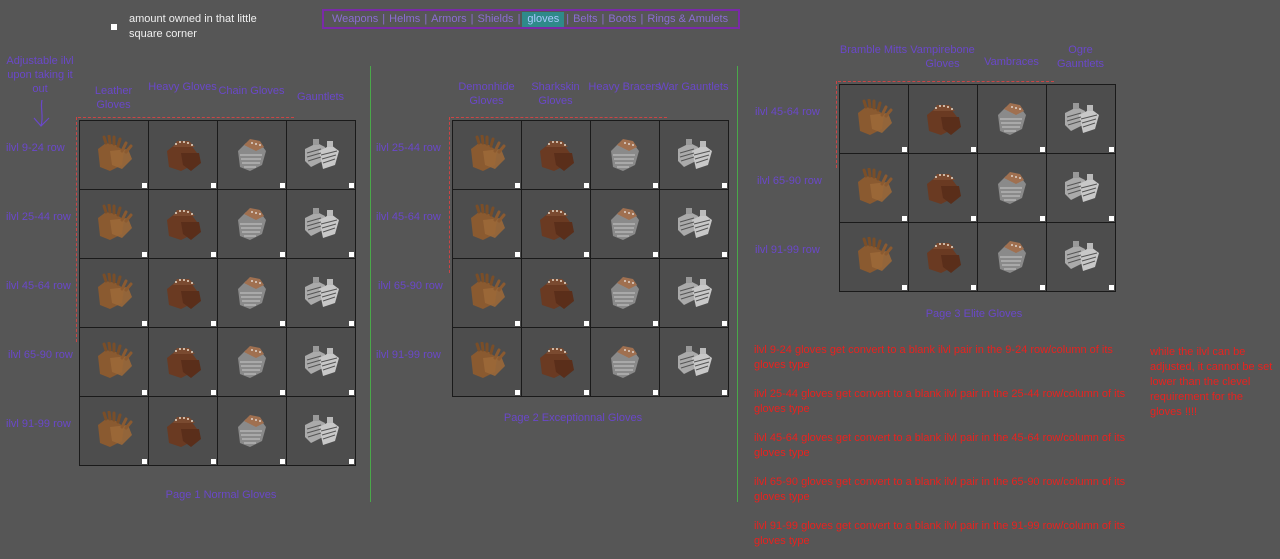 Image resolution: width=1280 pixels, height=559 pixels. Describe the element at coordinates (448, 19) in the screenshot. I see `tab-armors: Armors` at that location.